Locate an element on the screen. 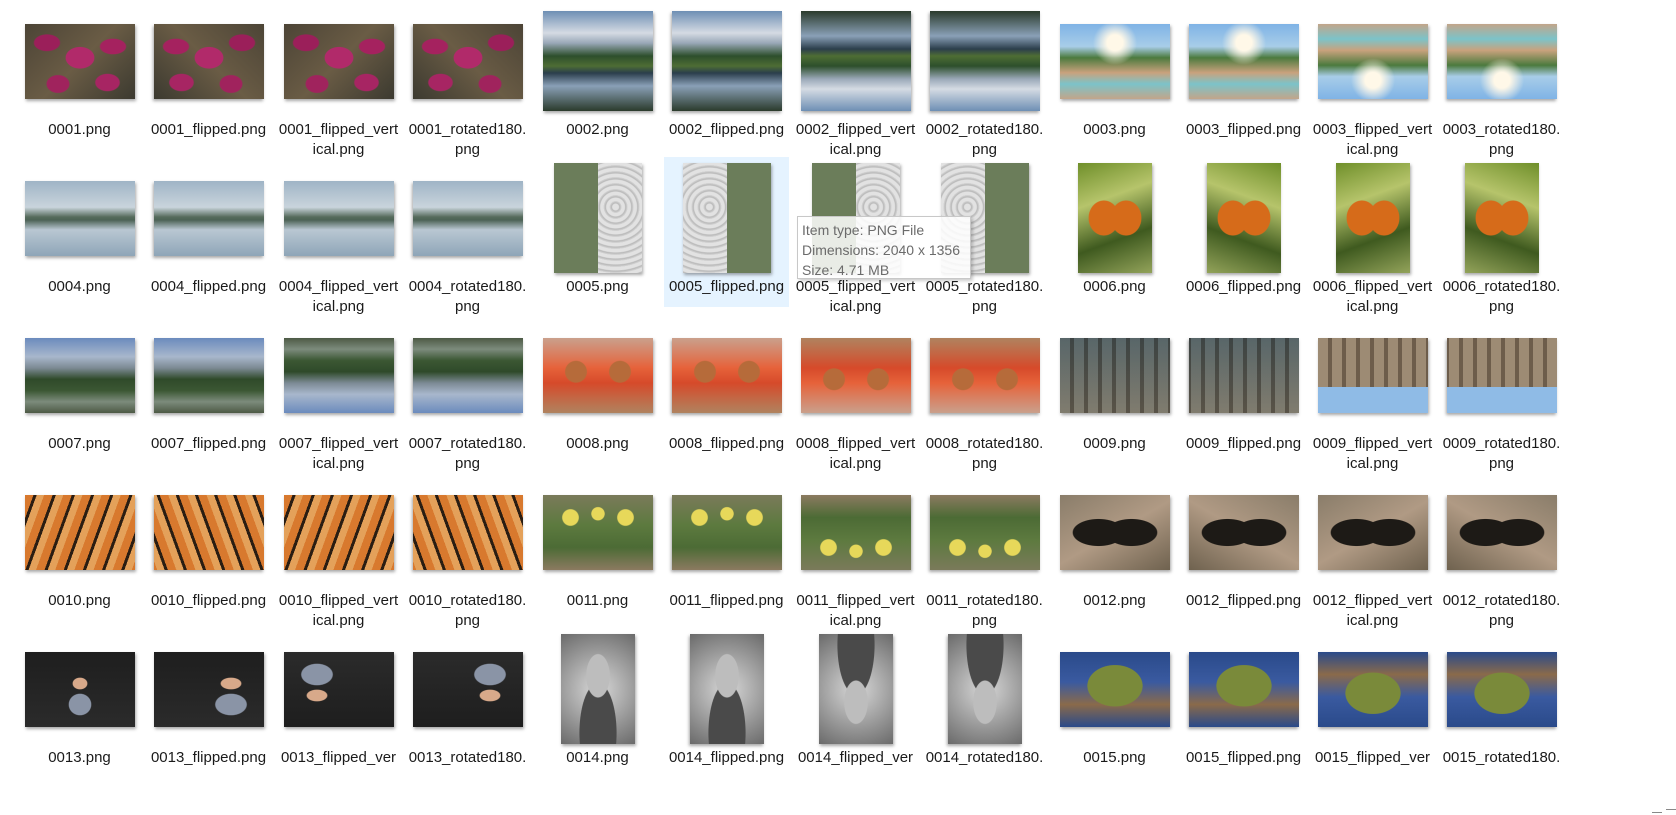  file-item: 0015_flipped.png is located at coordinates (1243, 703).